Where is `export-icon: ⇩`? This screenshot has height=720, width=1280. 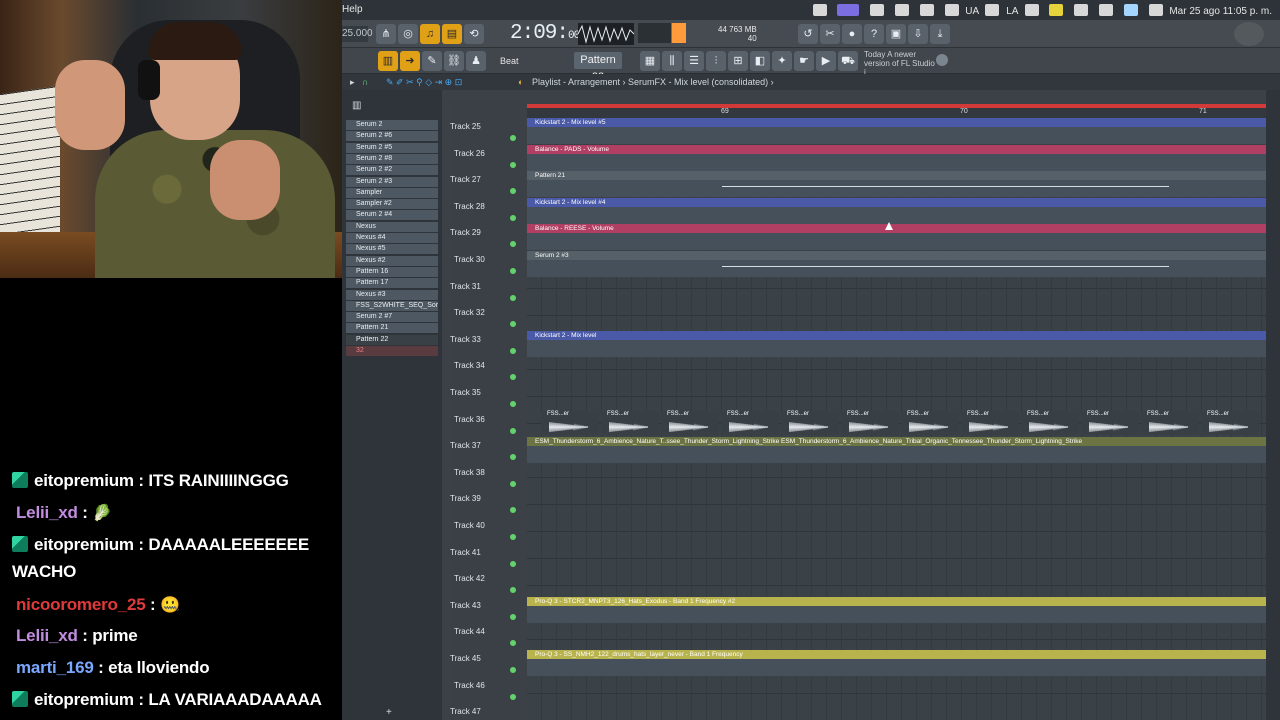 export-icon: ⇩ is located at coordinates (918, 34).